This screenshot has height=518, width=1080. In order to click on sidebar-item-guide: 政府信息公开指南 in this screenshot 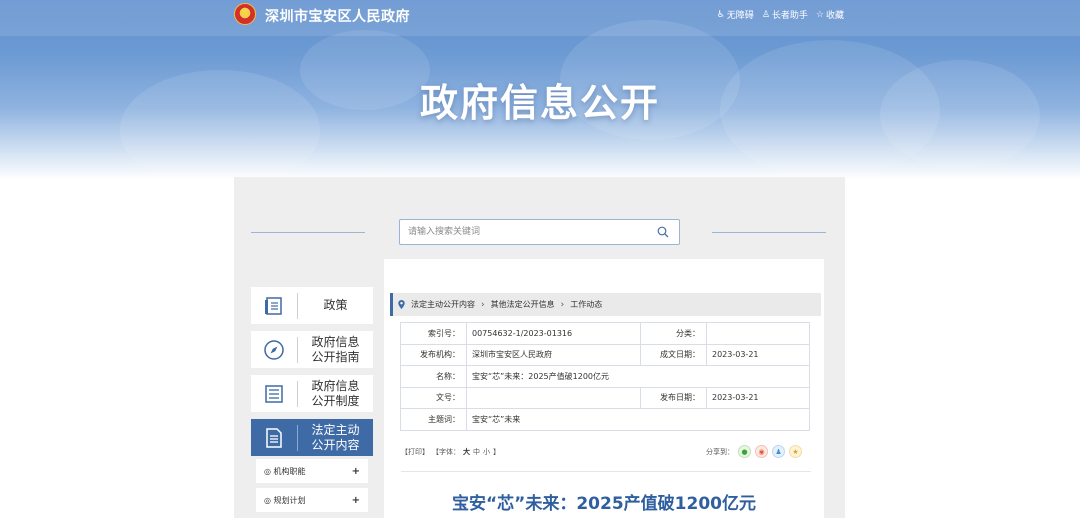, I will do `click(312, 349)`.